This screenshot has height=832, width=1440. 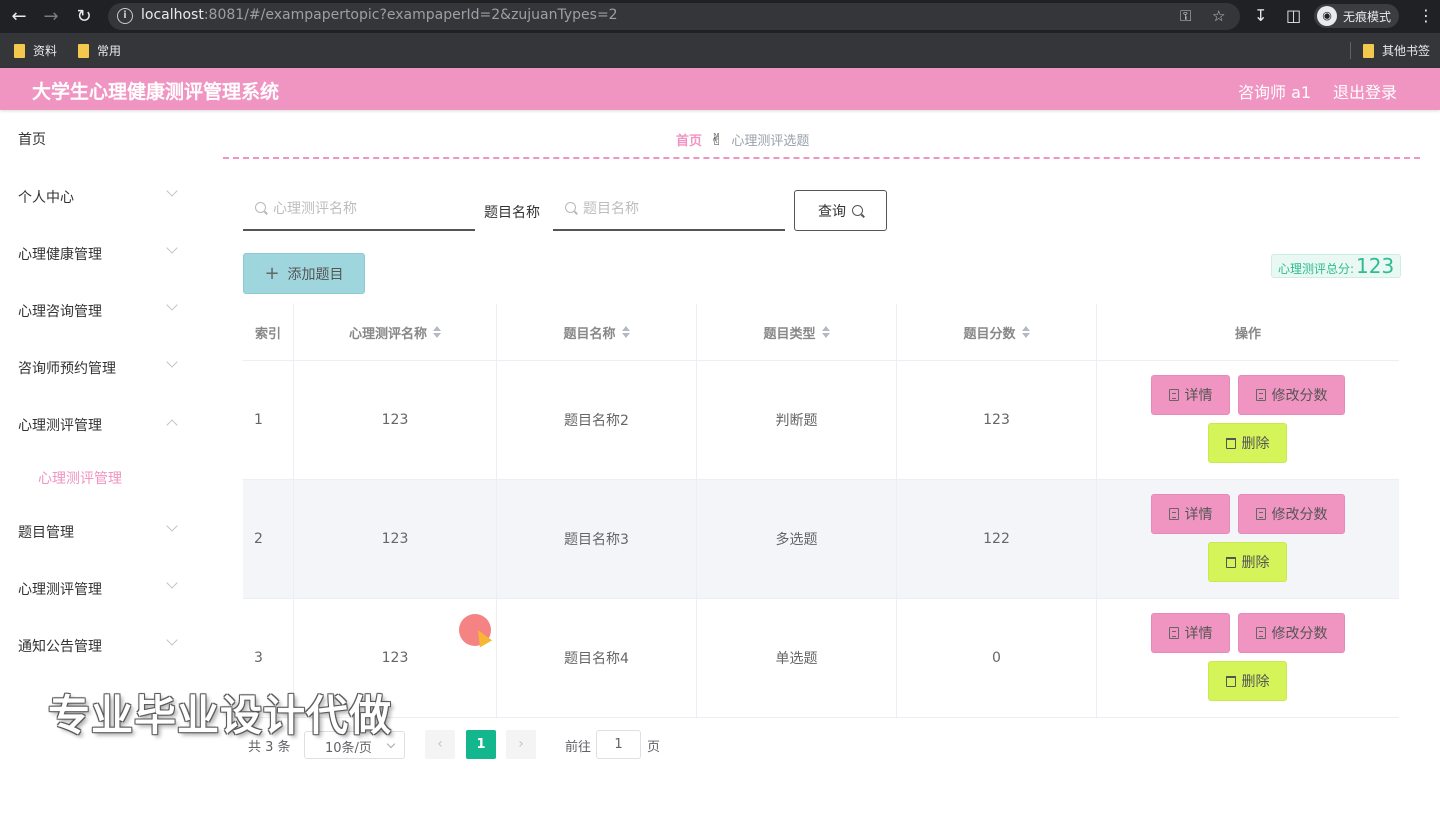 What do you see at coordinates (597, 658) in the screenshot?
I see `cell-topic: 题目名称4` at bounding box center [597, 658].